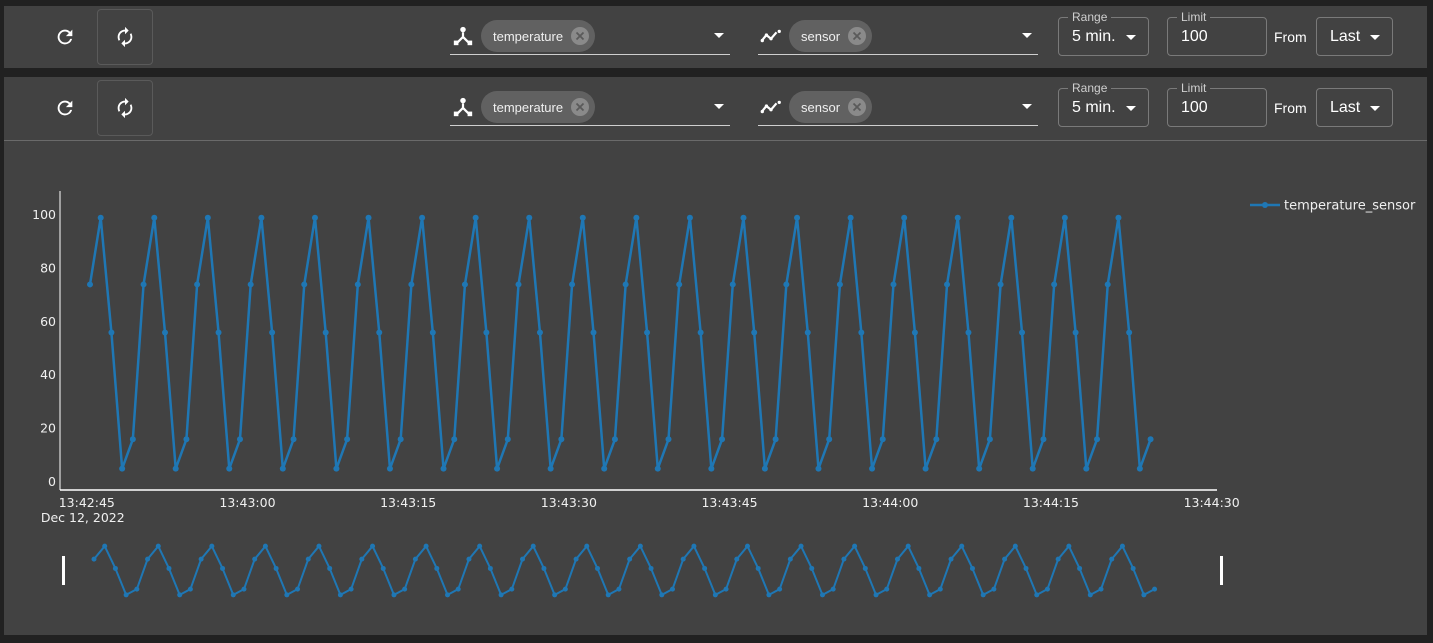  I want to click on limit-input: Limit 100, so click(1217, 104).